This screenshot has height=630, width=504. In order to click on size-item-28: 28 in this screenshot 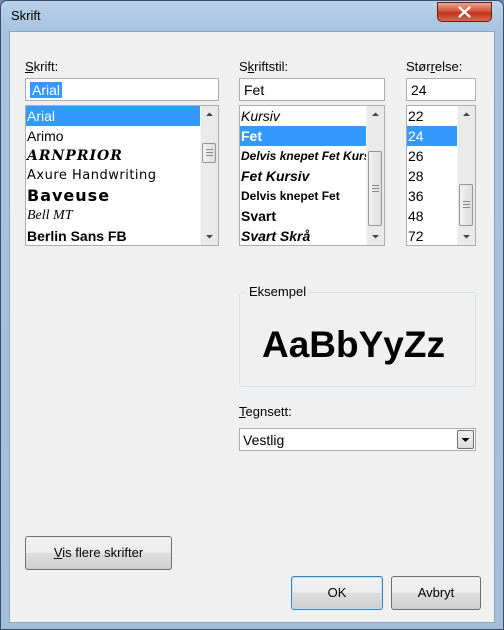, I will do `click(432, 176)`.